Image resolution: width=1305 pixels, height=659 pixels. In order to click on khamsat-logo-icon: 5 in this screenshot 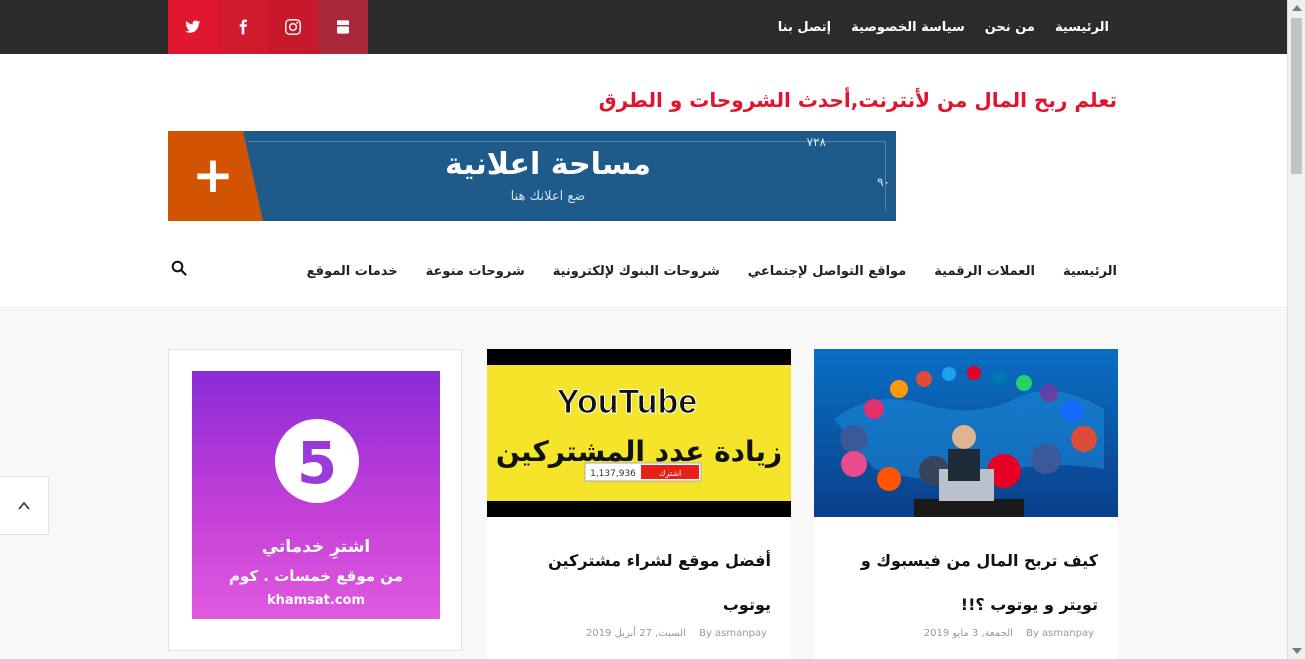, I will do `click(317, 463)`.